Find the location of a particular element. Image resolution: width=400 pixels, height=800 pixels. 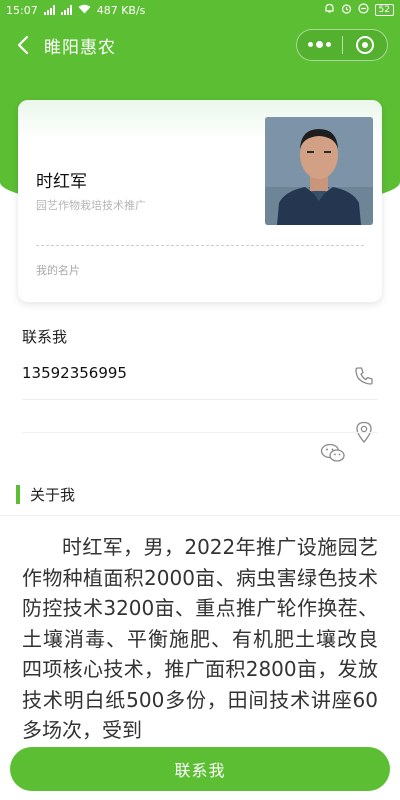

dnd-icon is located at coordinates (363, 10).